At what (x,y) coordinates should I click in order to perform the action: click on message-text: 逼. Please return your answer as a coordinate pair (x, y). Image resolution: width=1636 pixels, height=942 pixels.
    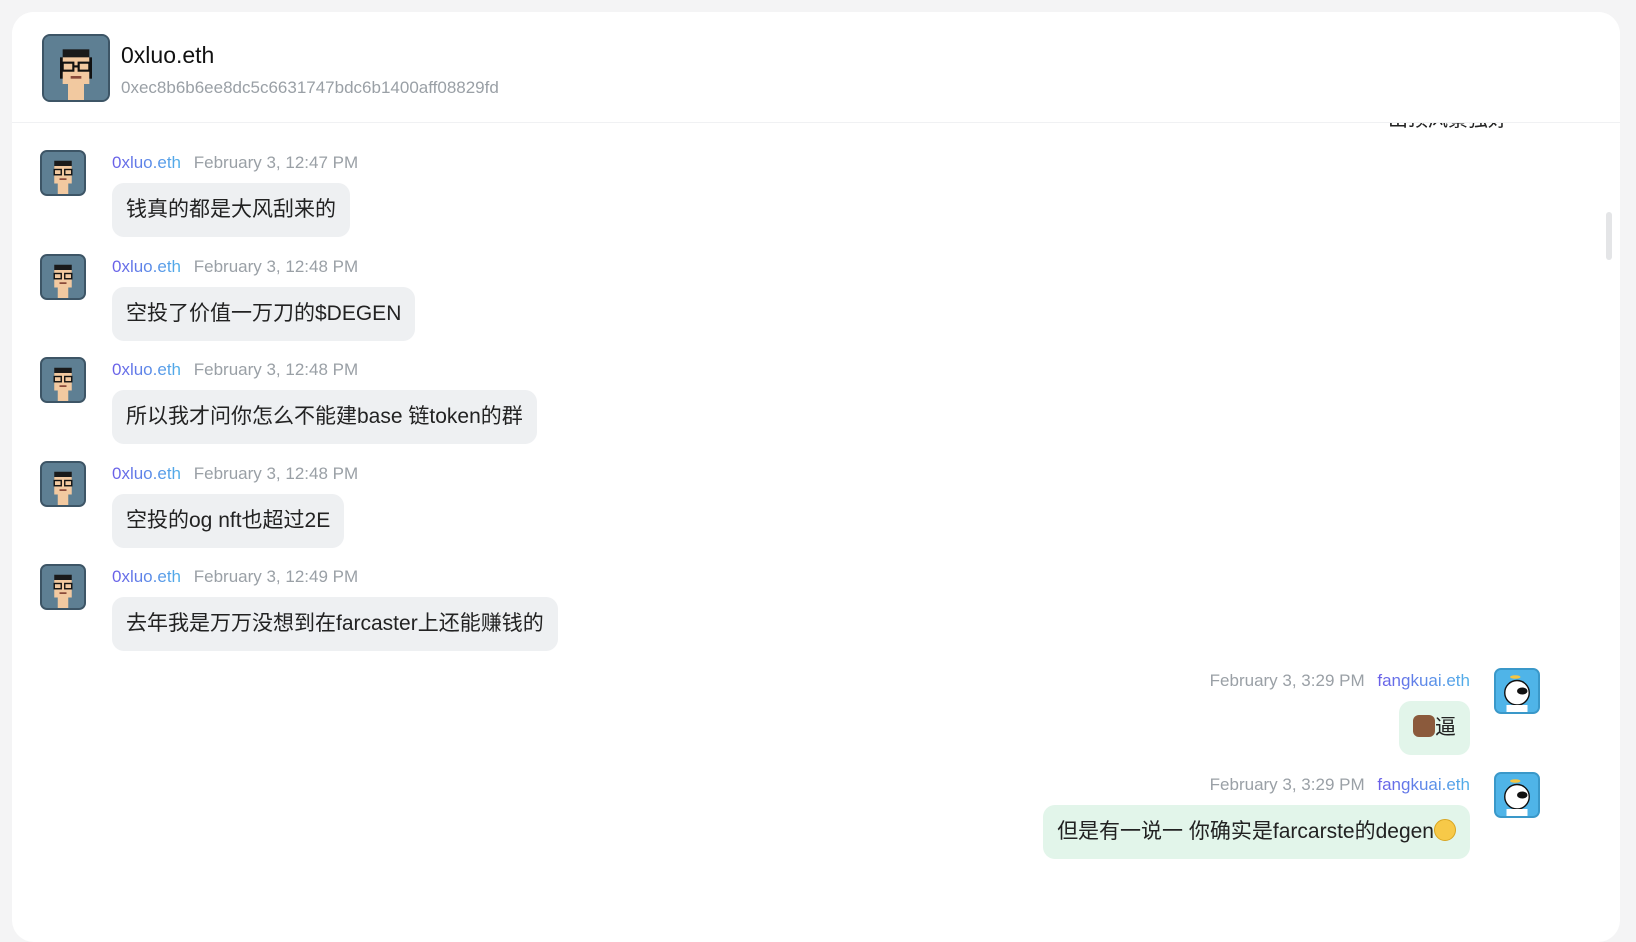
    Looking at the image, I should click on (1445, 727).